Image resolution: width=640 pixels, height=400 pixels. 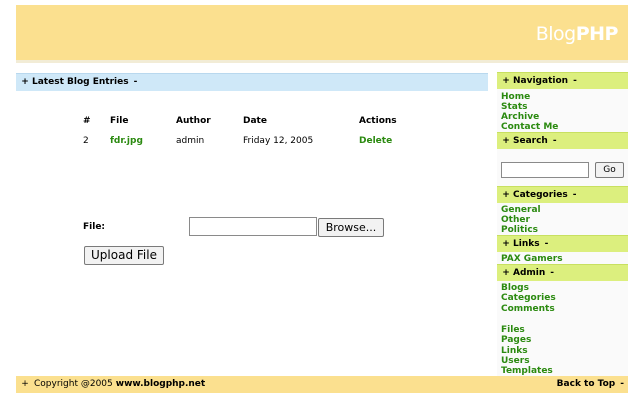 I want to click on nav-link-archive: Archive, so click(x=520, y=117).